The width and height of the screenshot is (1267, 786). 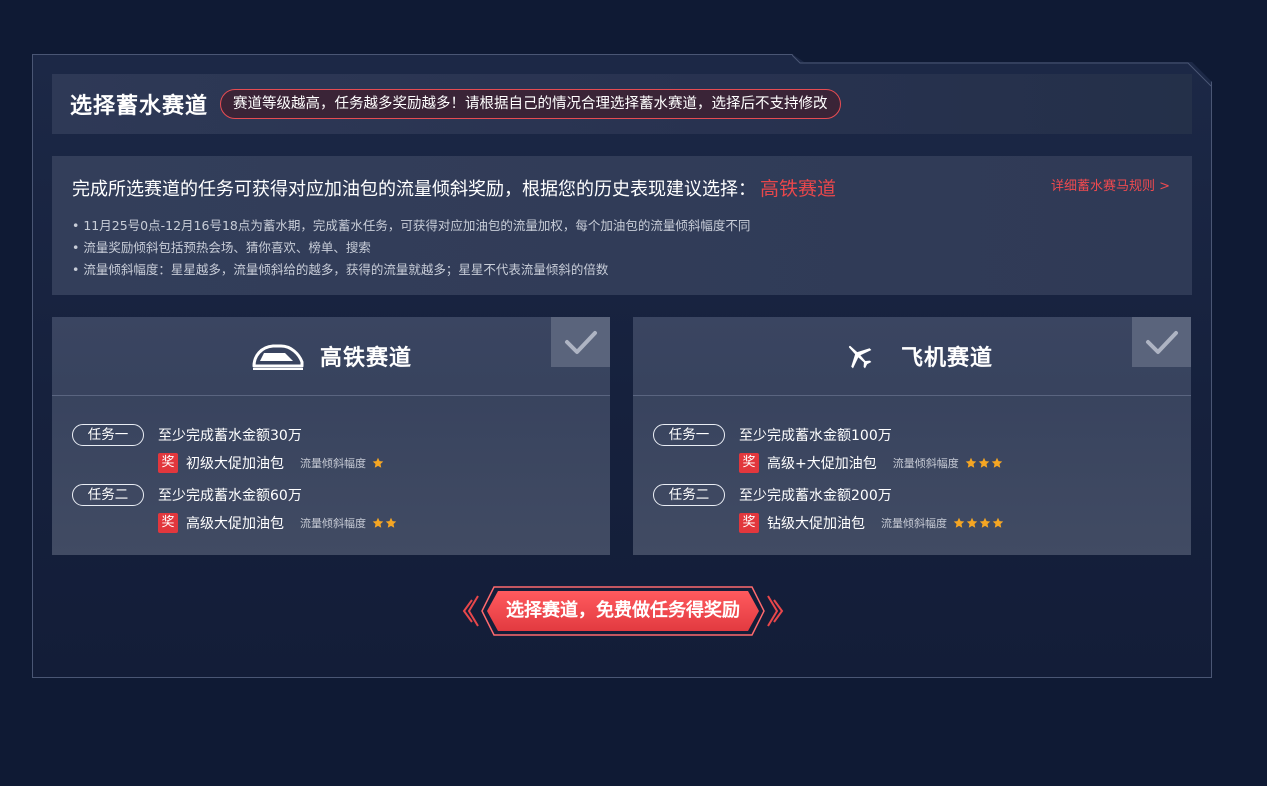 What do you see at coordinates (859, 356) in the screenshot?
I see `airplane-icon` at bounding box center [859, 356].